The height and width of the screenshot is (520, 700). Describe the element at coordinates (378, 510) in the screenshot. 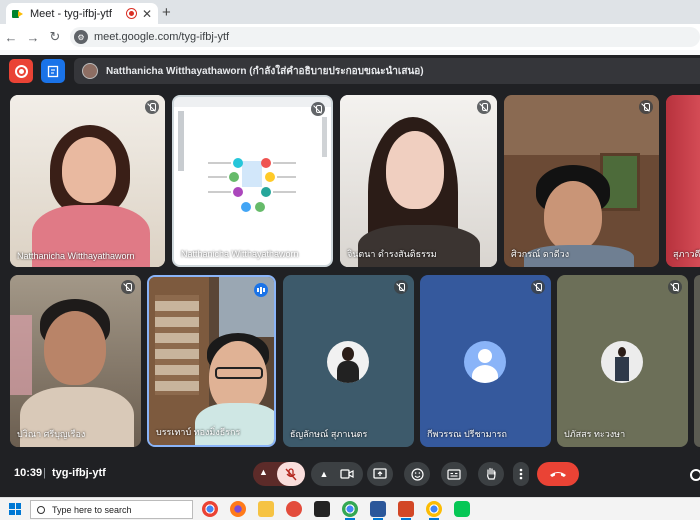

I see `word-icon` at that location.